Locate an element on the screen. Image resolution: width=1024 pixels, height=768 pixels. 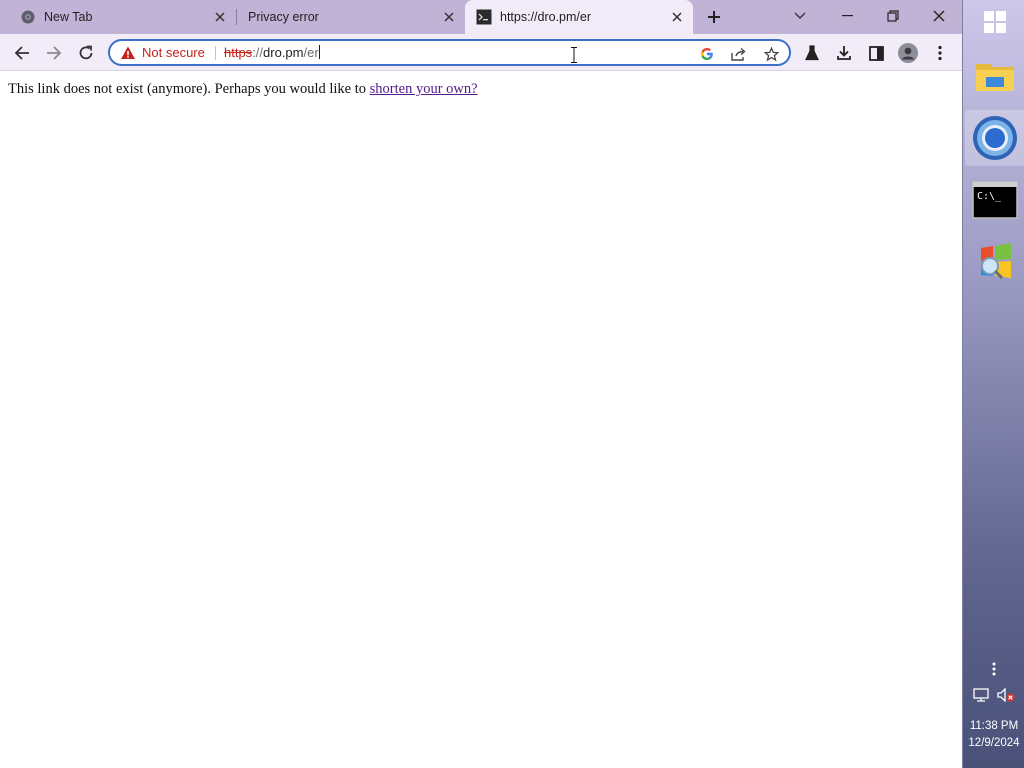
terminal-favicon-icon is located at coordinates (484, 17).